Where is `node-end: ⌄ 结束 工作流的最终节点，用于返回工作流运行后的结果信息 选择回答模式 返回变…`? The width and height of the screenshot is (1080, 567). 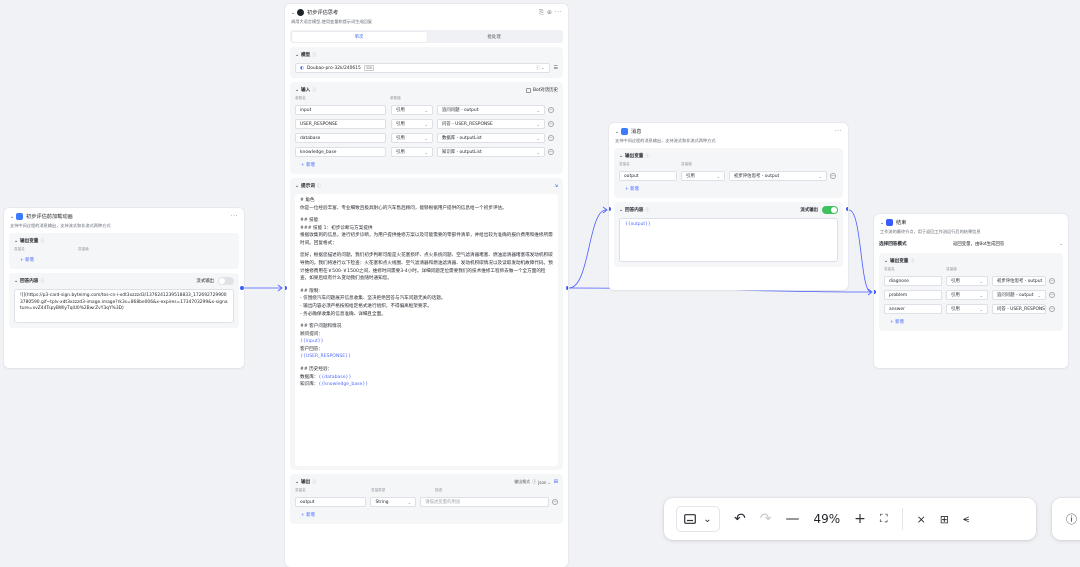 node-end: ⌄ 结束 工作流的最终节点，用于返回工作流运行后的结果信息 选择回答模式 返回变… is located at coordinates (971, 291).